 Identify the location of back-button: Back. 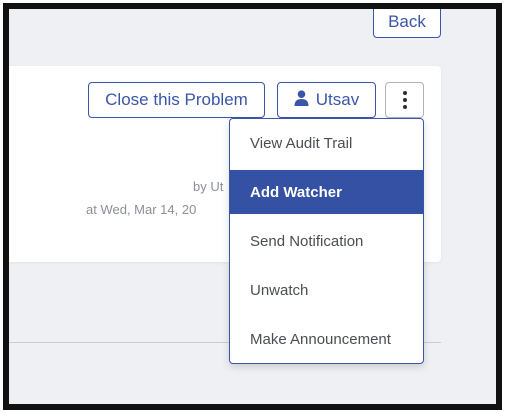
(407, 23).